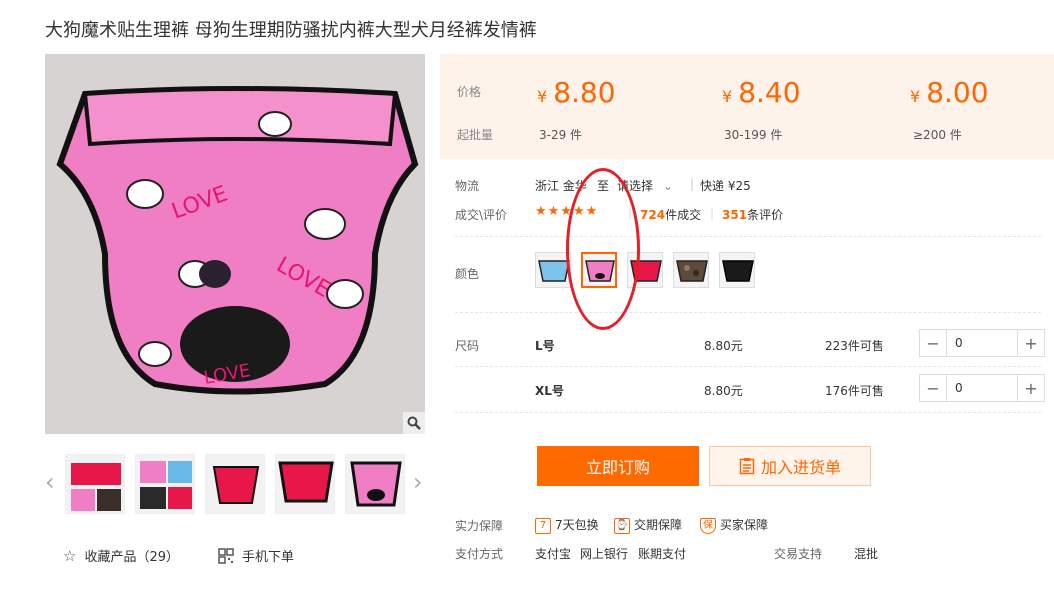 The height and width of the screenshot is (594, 1054). Describe the element at coordinates (735, 215) in the screenshot. I see `review-count: 351` at that location.